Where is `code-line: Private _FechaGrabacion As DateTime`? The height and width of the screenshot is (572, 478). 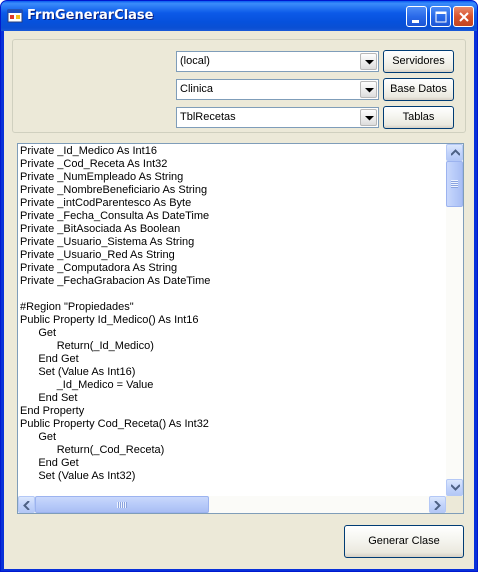
code-line: Private _FechaGrabacion As DateTime is located at coordinates (115, 281).